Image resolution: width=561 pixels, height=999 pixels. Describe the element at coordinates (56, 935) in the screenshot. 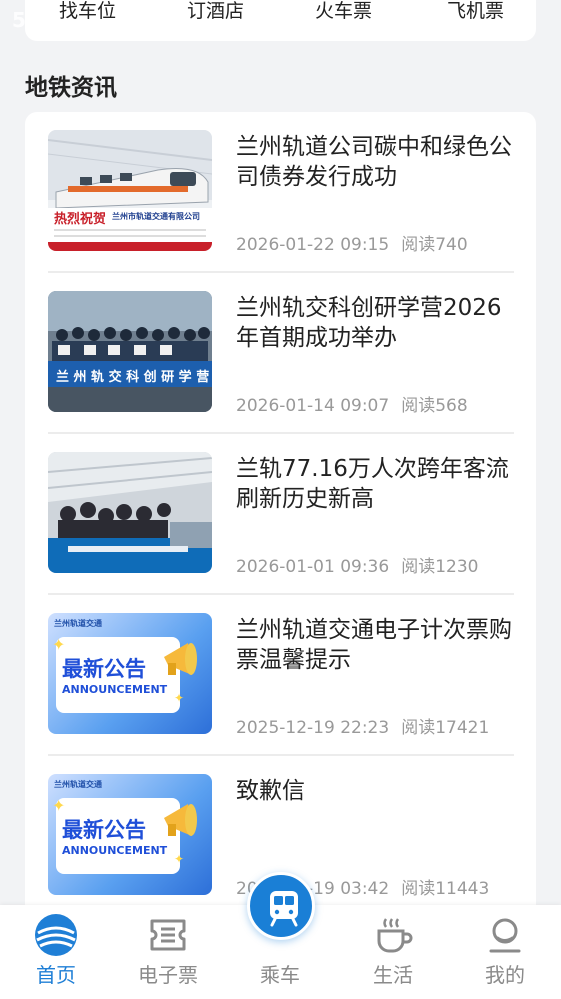

I see `home-logo-icon` at that location.